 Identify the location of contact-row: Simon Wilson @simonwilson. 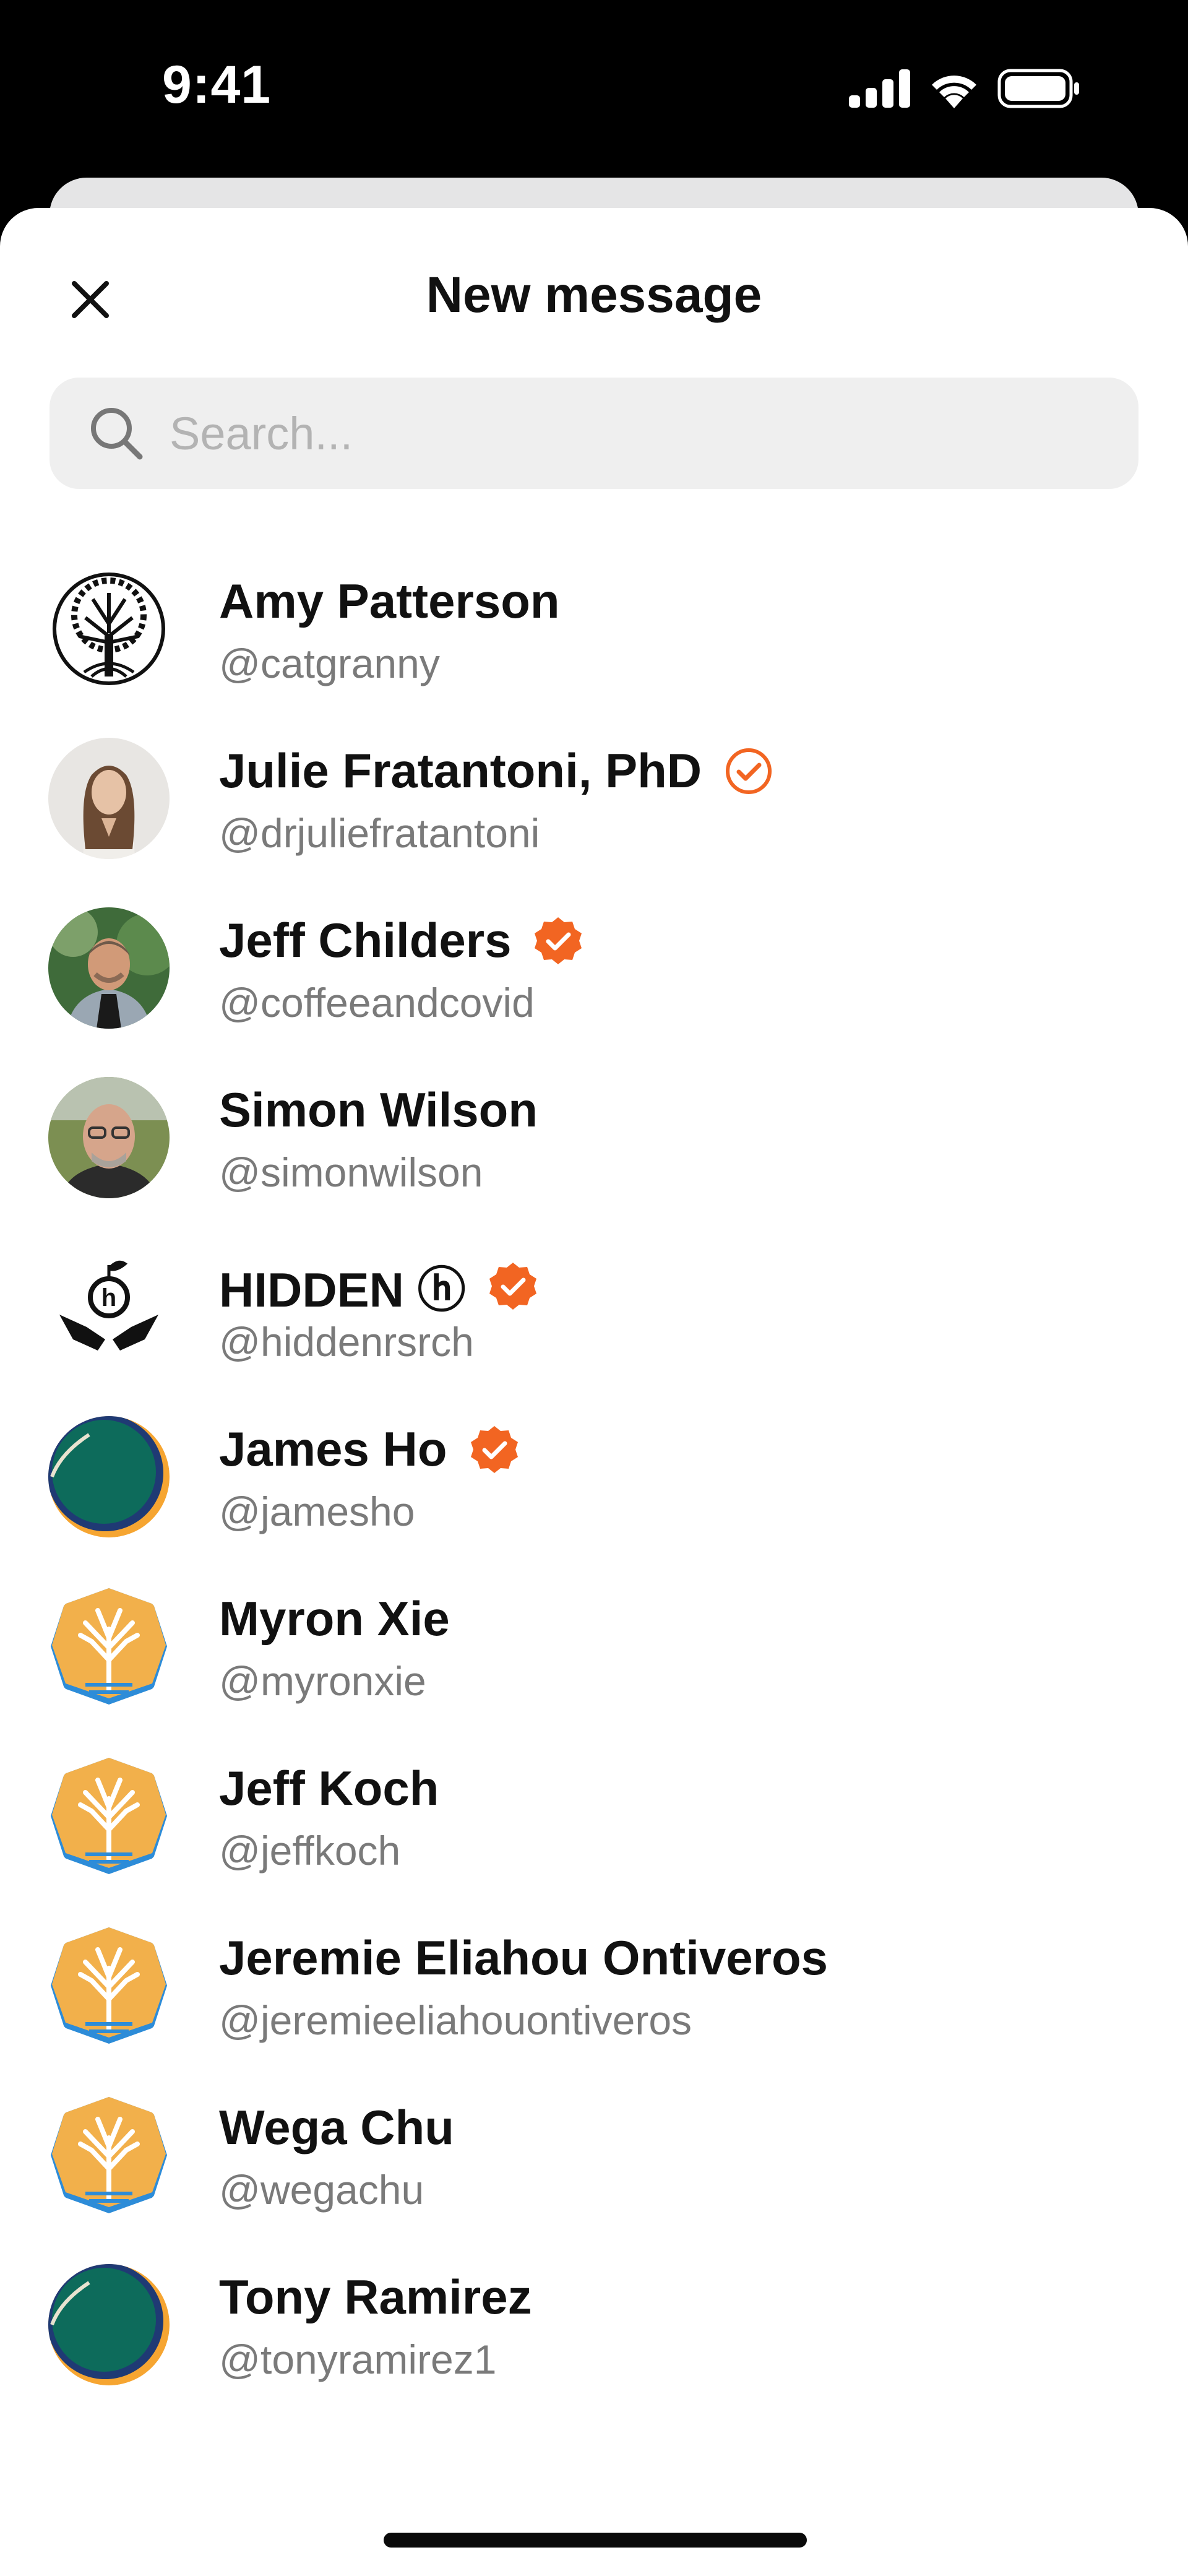
(594, 1136).